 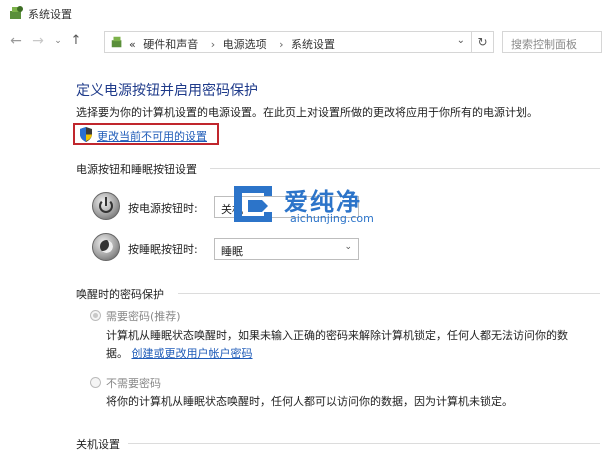 What do you see at coordinates (309, 401) in the screenshot?
I see `no-password-description: 将你的计算机从睡眠状态唤醒时，任何人都可以访问你的数据，因为计算机未锁定。` at bounding box center [309, 401].